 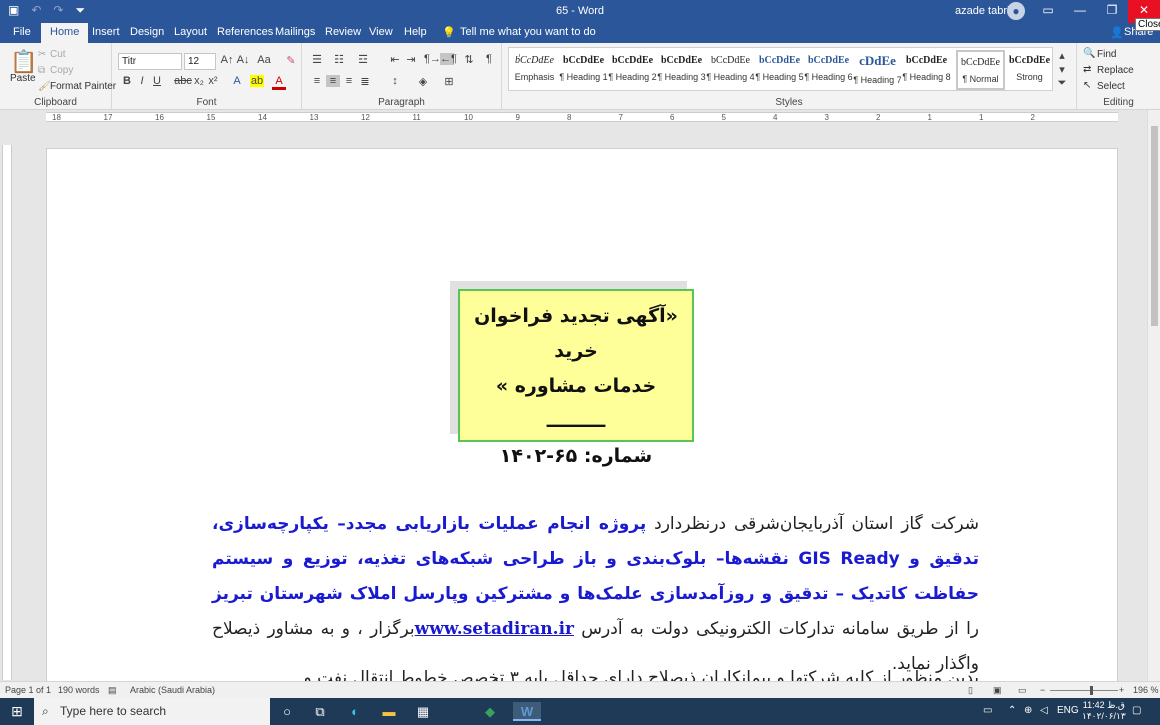 What do you see at coordinates (42, 54) in the screenshot?
I see `cut-icon: ✂` at bounding box center [42, 54].